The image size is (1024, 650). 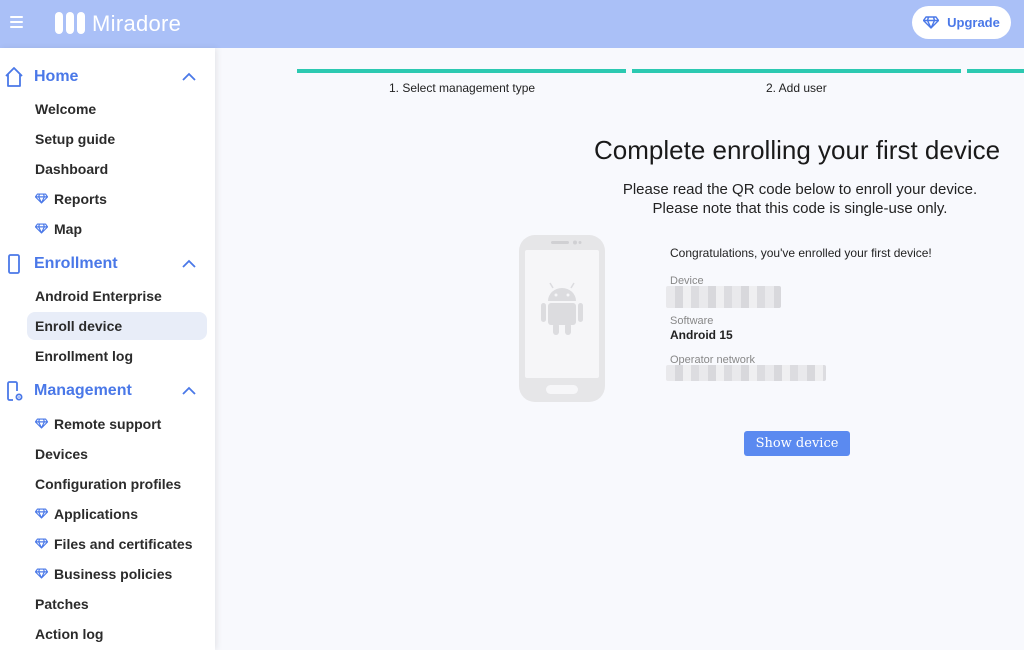 What do you see at coordinates (75, 139) in the screenshot?
I see `sidebar-item-label: Setup guide` at bounding box center [75, 139].